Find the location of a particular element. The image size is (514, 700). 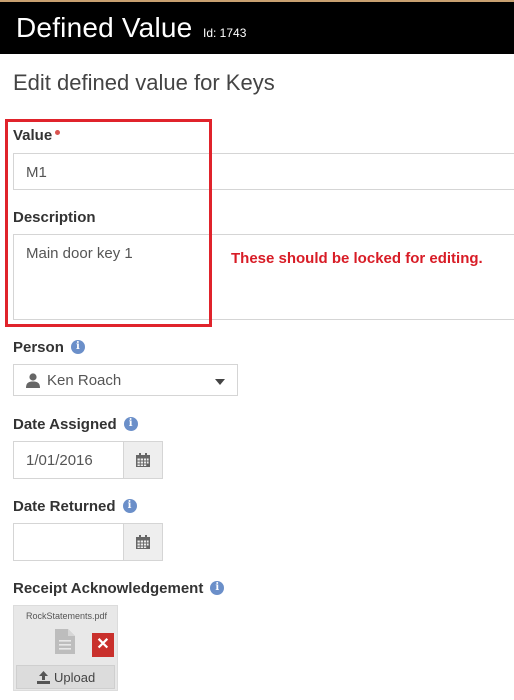

person-label-text: Person is located at coordinates (38, 347).